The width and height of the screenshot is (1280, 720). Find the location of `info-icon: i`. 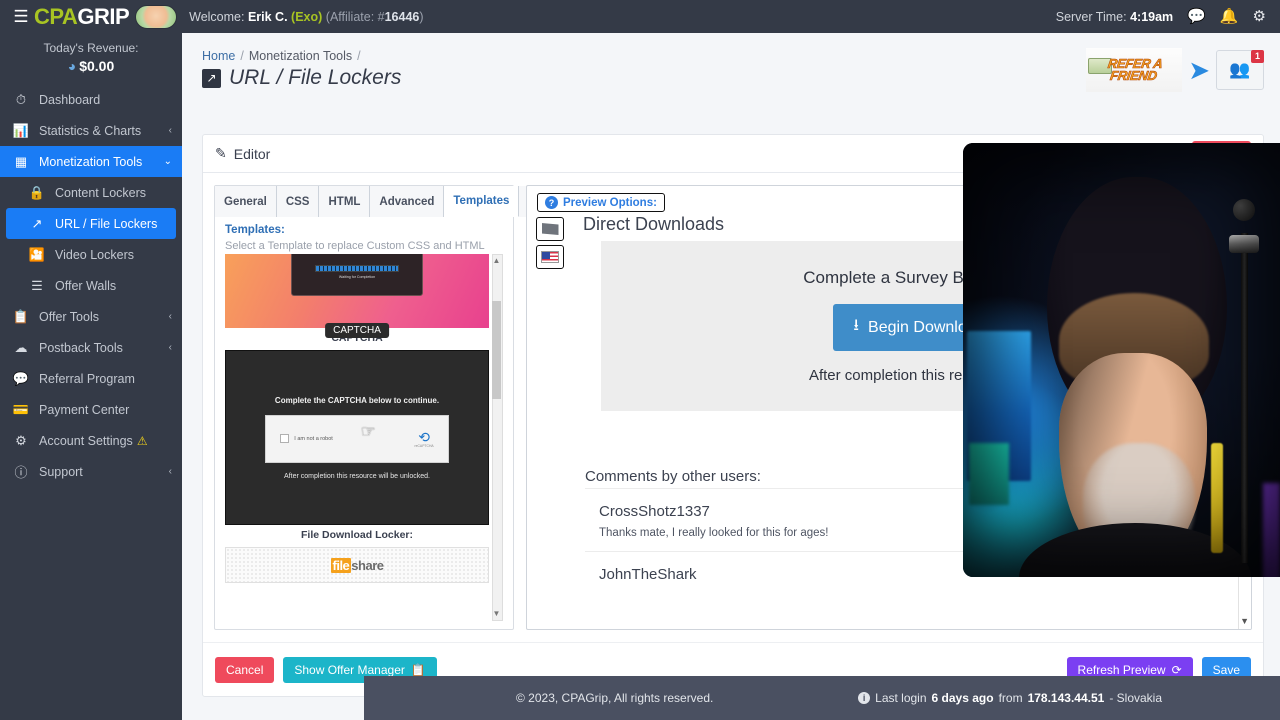

info-icon: i is located at coordinates (864, 698).